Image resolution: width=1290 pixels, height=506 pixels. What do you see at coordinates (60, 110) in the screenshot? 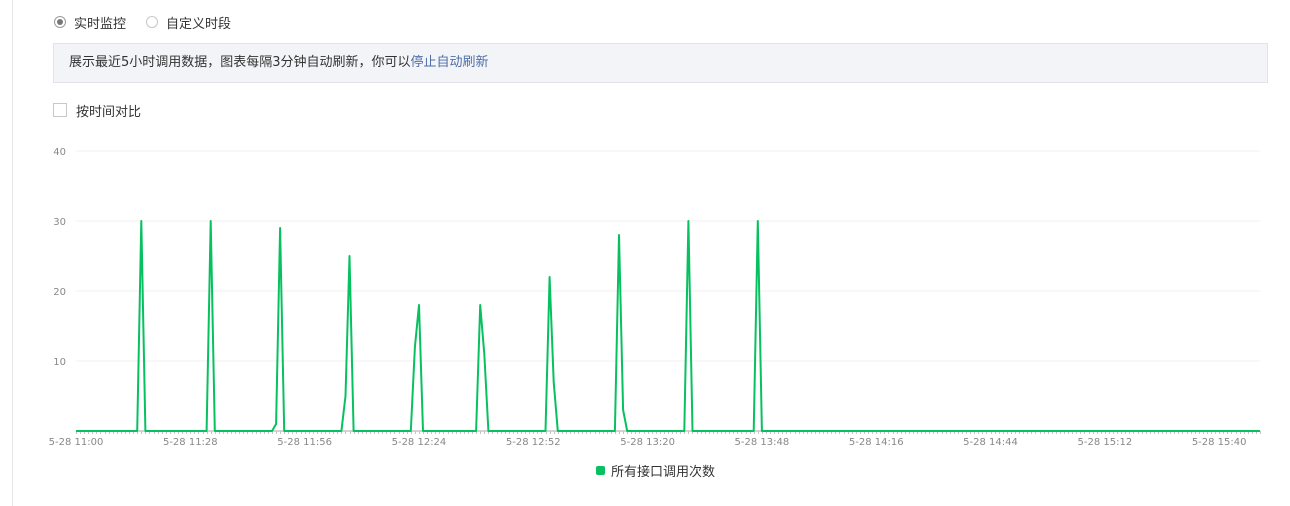
I see `compare-checkbox` at bounding box center [60, 110].